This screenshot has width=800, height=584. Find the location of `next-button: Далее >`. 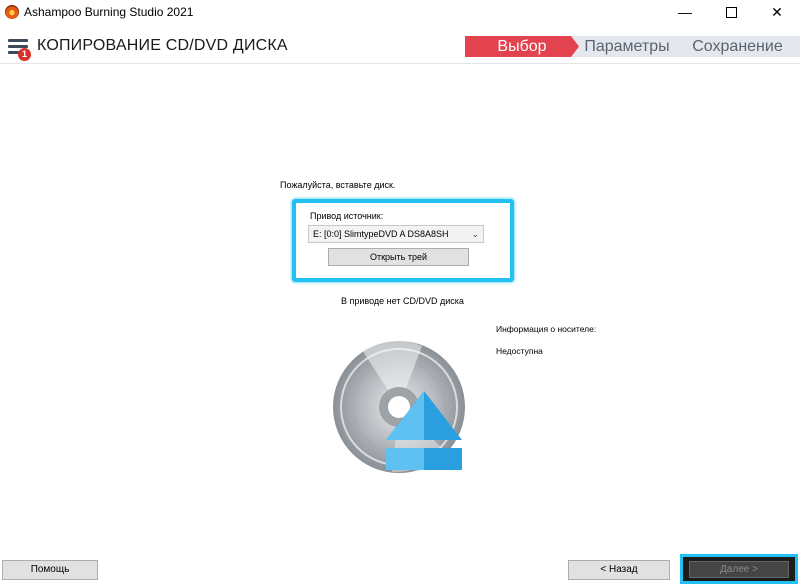

next-button: Далее > is located at coordinates (739, 569).